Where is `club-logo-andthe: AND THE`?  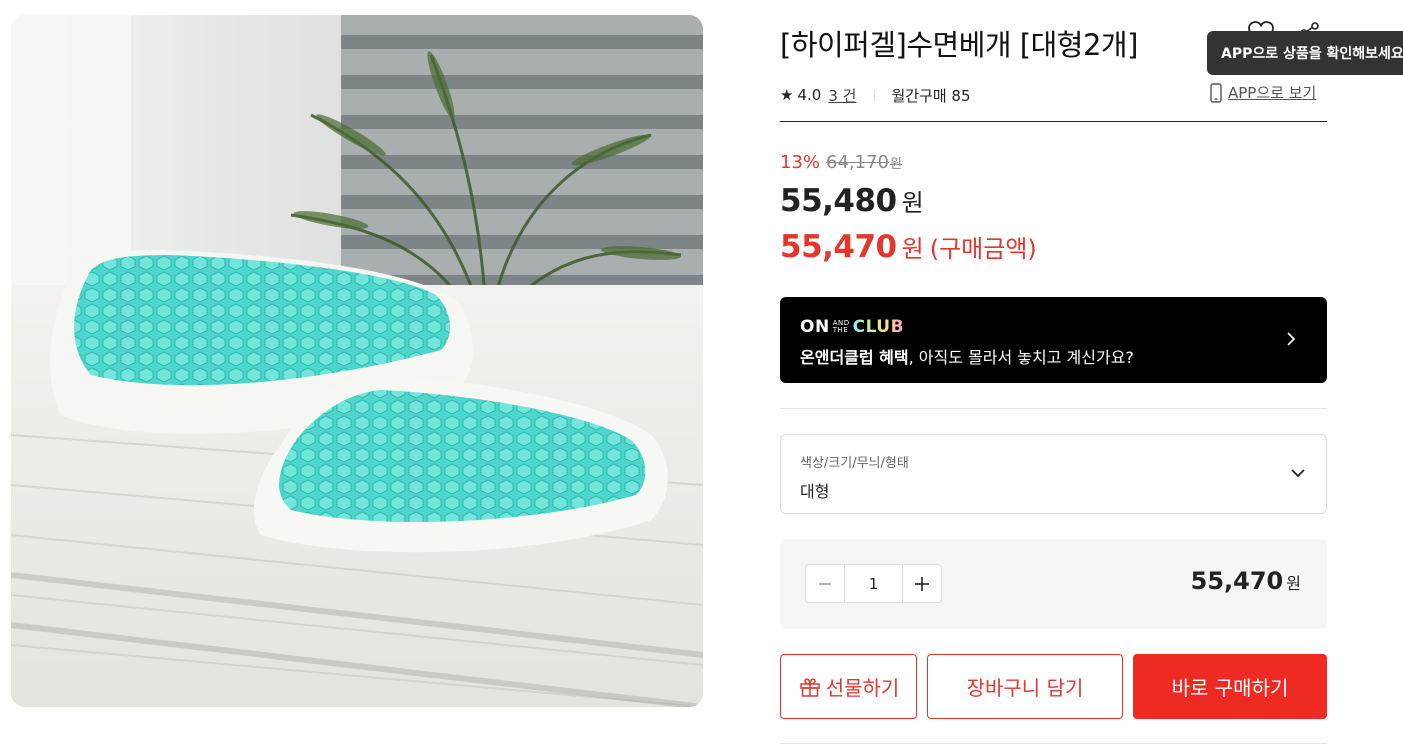 club-logo-andthe: AND THE is located at coordinates (841, 327).